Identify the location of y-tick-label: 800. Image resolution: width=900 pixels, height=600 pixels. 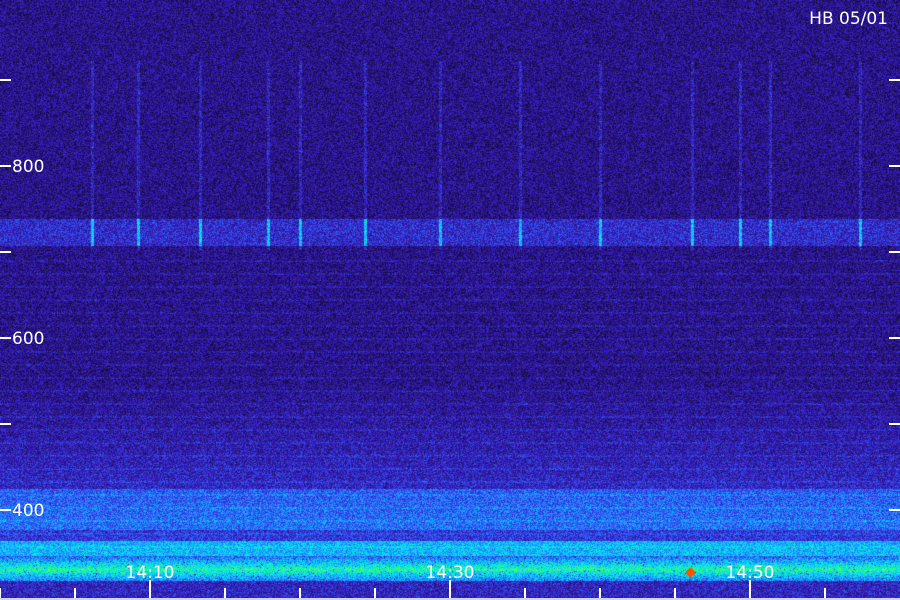
(28, 167).